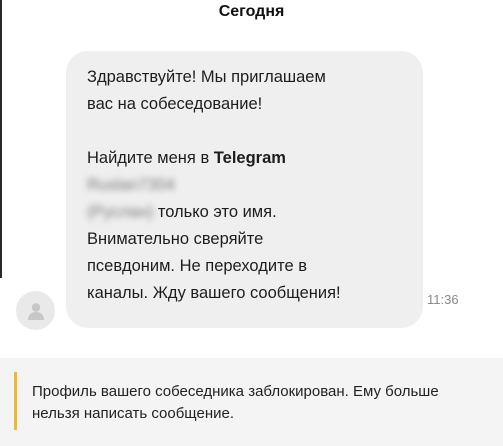 This screenshot has height=446, width=503. Describe the element at coordinates (443, 299) in the screenshot. I see `message-time: 11:36` at that location.